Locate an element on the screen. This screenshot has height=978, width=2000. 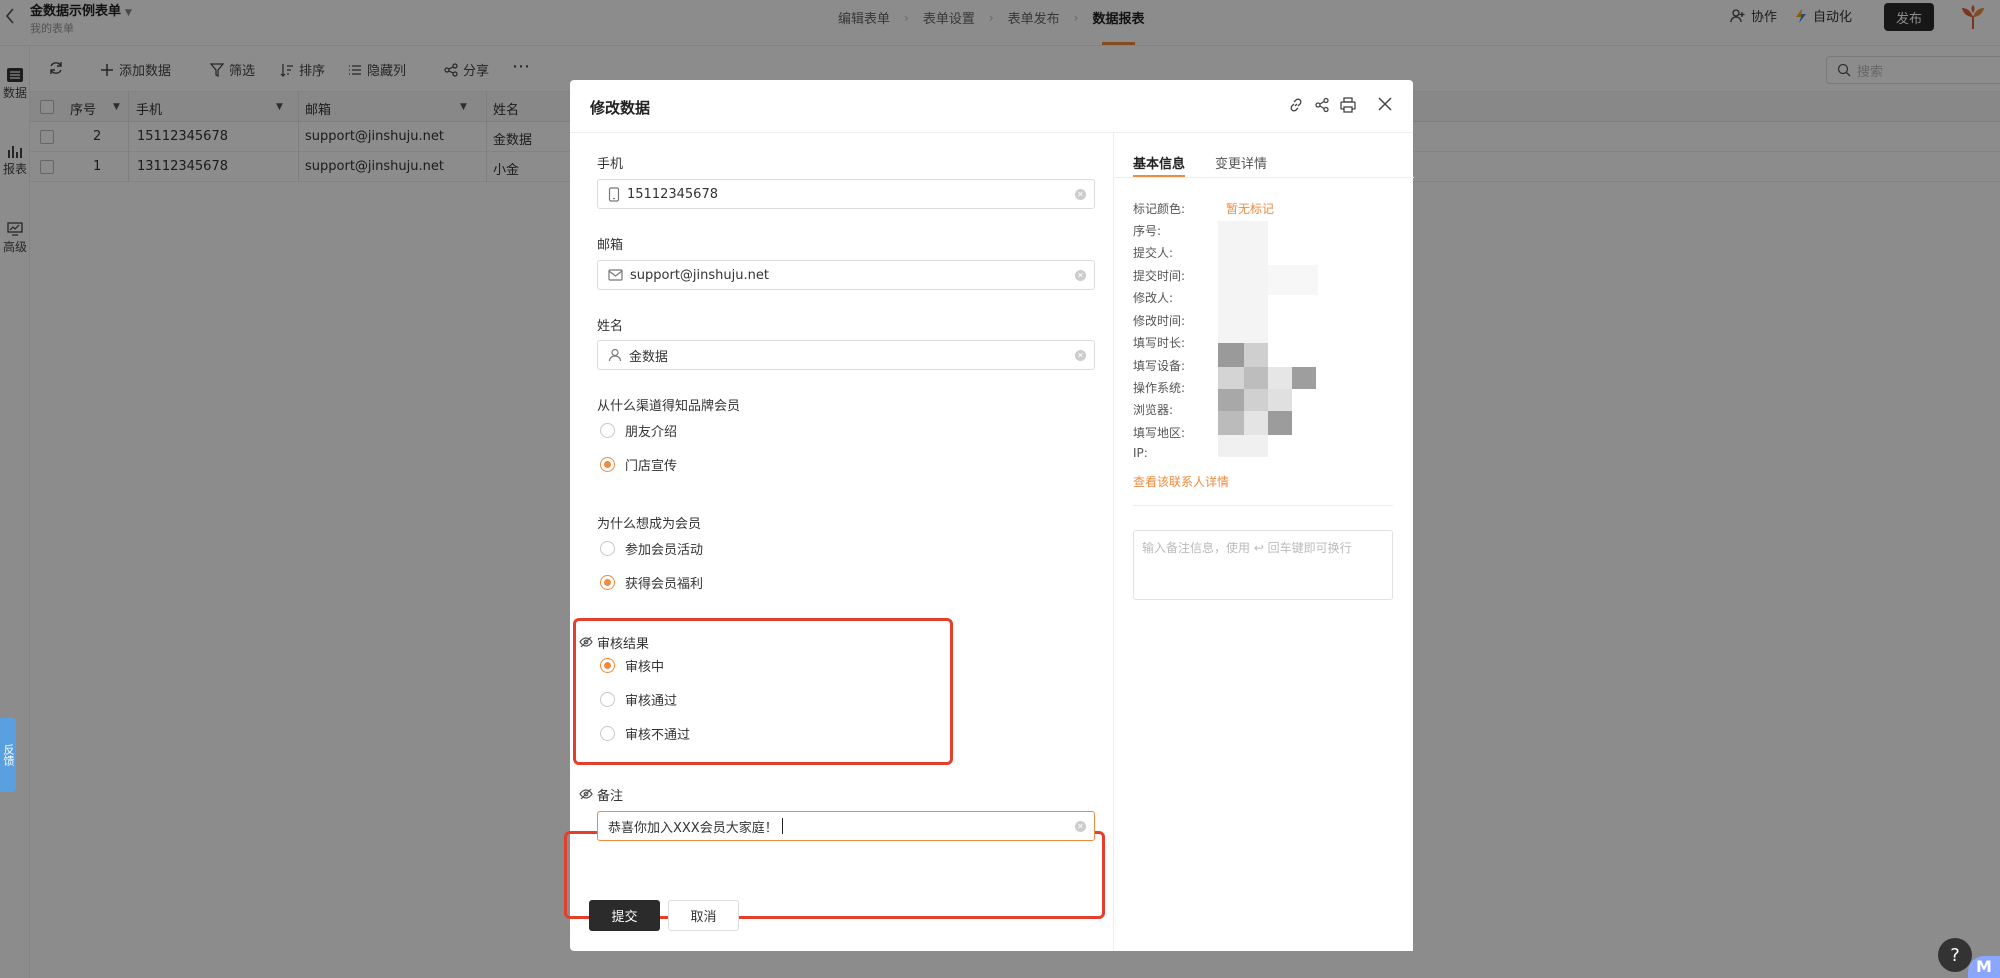
email-value: support@jinshuju.net is located at coordinates (699, 275).